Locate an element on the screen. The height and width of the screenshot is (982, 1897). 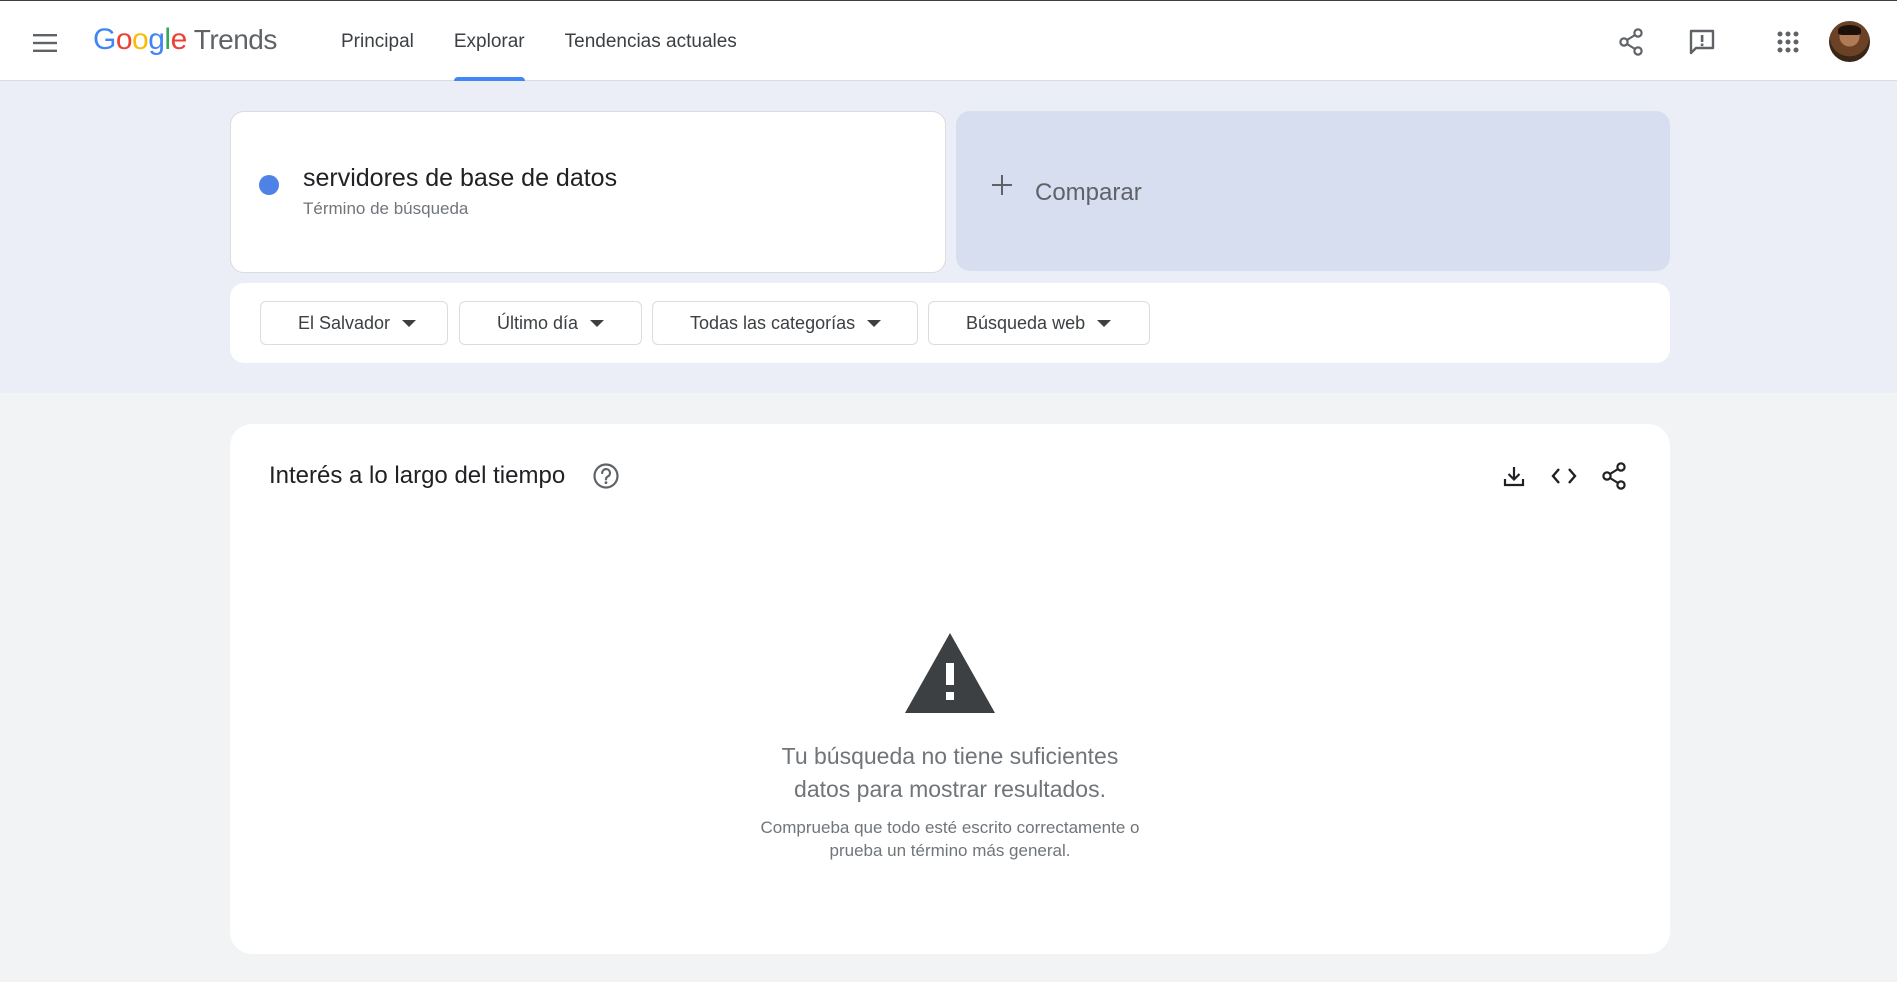
region-dropdown: El Salvador is located at coordinates (354, 323).